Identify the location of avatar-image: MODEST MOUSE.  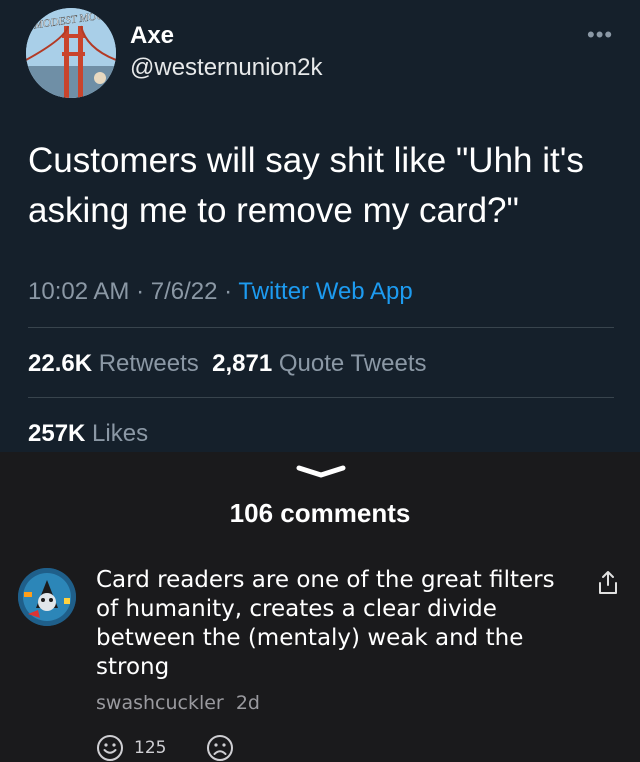
(71, 53).